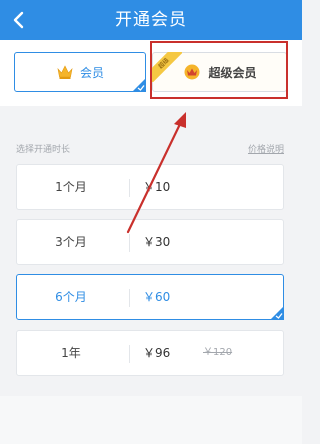 The image size is (320, 444). What do you see at coordinates (157, 297) in the screenshot?
I see `plan-price: ￥60` at bounding box center [157, 297].